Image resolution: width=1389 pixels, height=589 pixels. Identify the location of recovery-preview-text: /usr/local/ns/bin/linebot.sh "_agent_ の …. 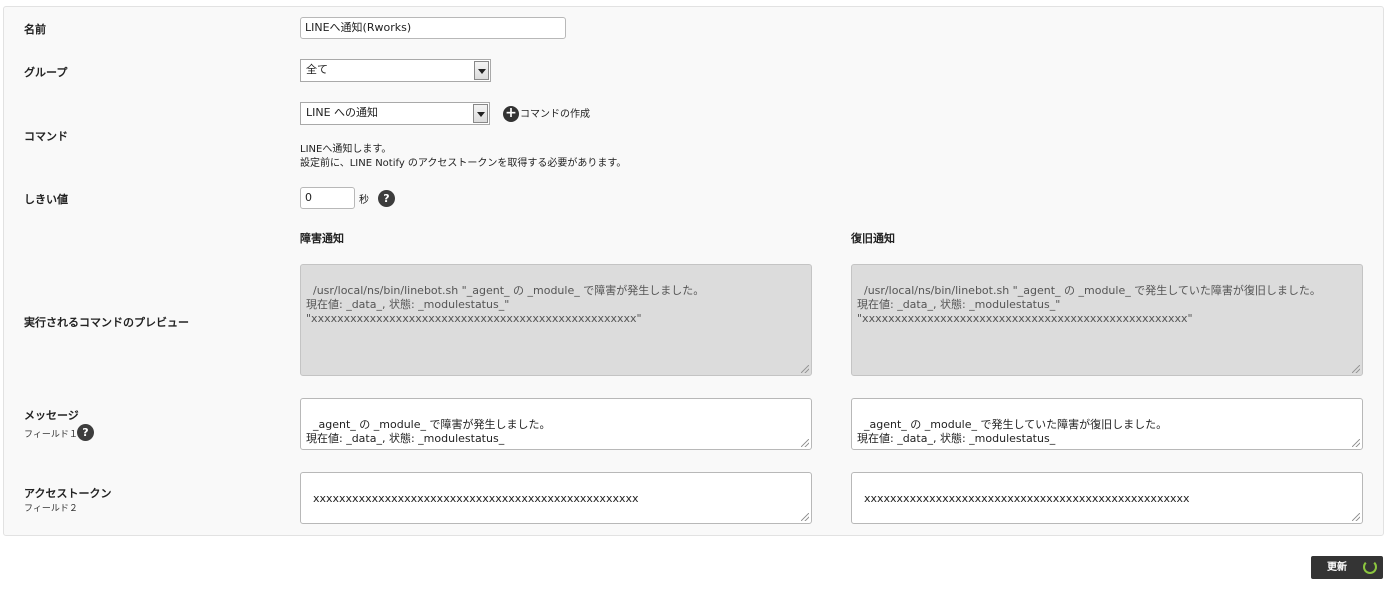
(1089, 304).